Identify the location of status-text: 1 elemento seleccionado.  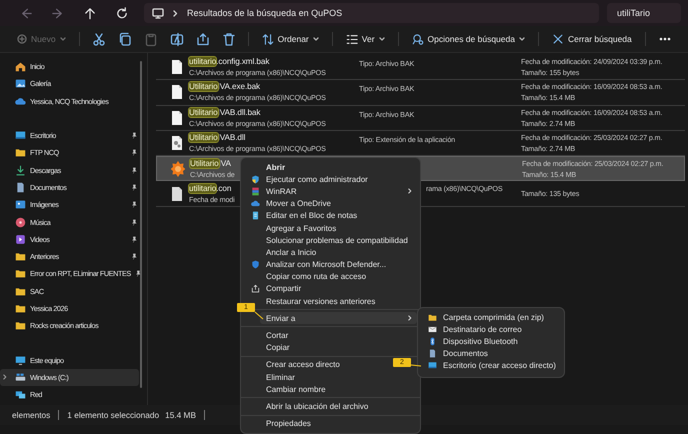
(113, 415).